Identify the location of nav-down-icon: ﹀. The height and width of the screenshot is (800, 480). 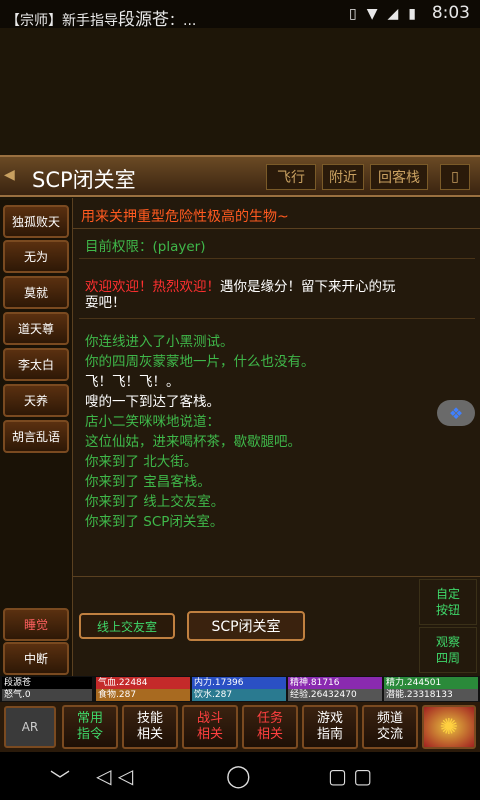
(60, 778).